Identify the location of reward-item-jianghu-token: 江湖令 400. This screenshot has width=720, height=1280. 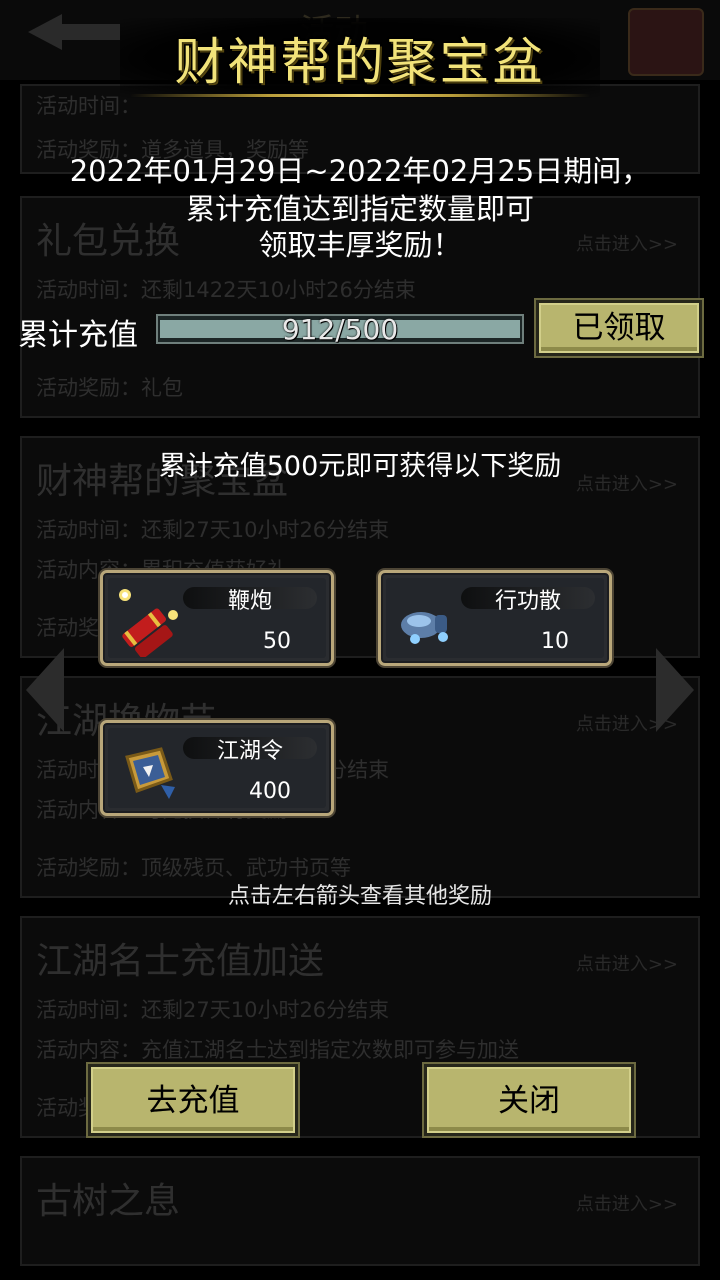
(217, 768).